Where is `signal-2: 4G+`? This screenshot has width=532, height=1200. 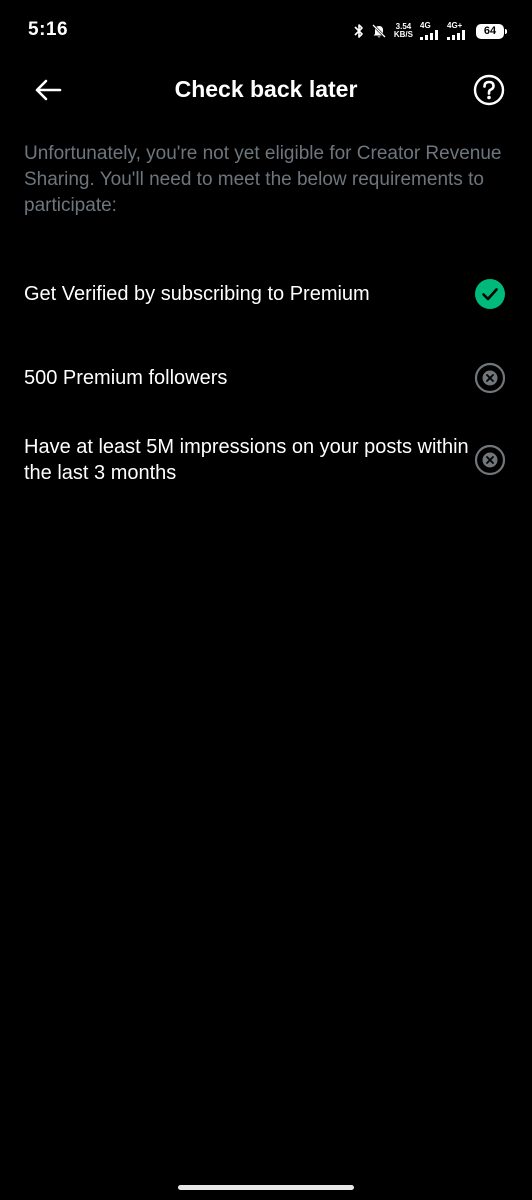
signal-2: 4G+ is located at coordinates (458, 31).